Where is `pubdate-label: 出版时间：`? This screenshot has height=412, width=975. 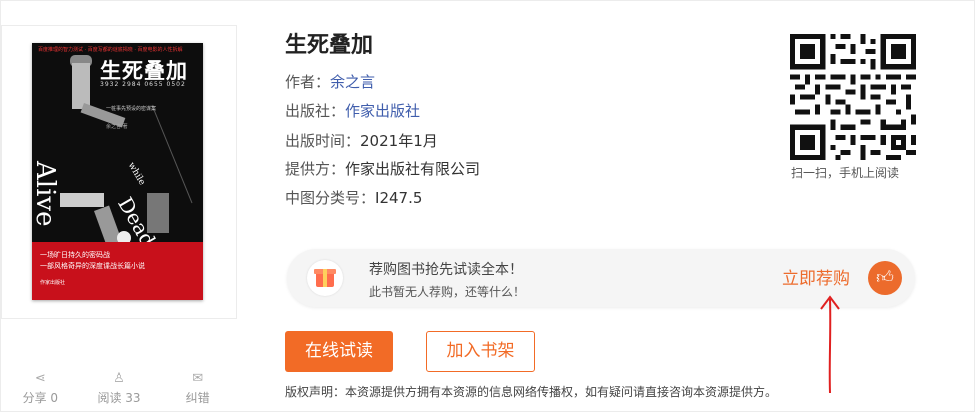
pubdate-label: 出版时间： is located at coordinates (323, 141).